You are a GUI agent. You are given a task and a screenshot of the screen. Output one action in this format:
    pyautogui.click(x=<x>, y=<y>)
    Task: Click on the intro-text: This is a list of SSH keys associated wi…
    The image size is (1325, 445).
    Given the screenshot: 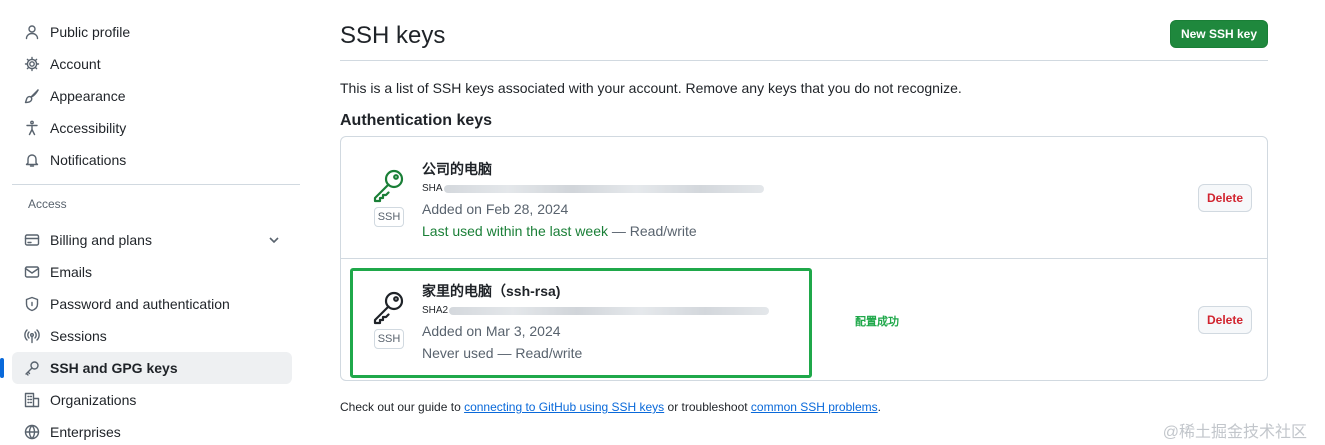 What is the action you would take?
    pyautogui.click(x=651, y=88)
    